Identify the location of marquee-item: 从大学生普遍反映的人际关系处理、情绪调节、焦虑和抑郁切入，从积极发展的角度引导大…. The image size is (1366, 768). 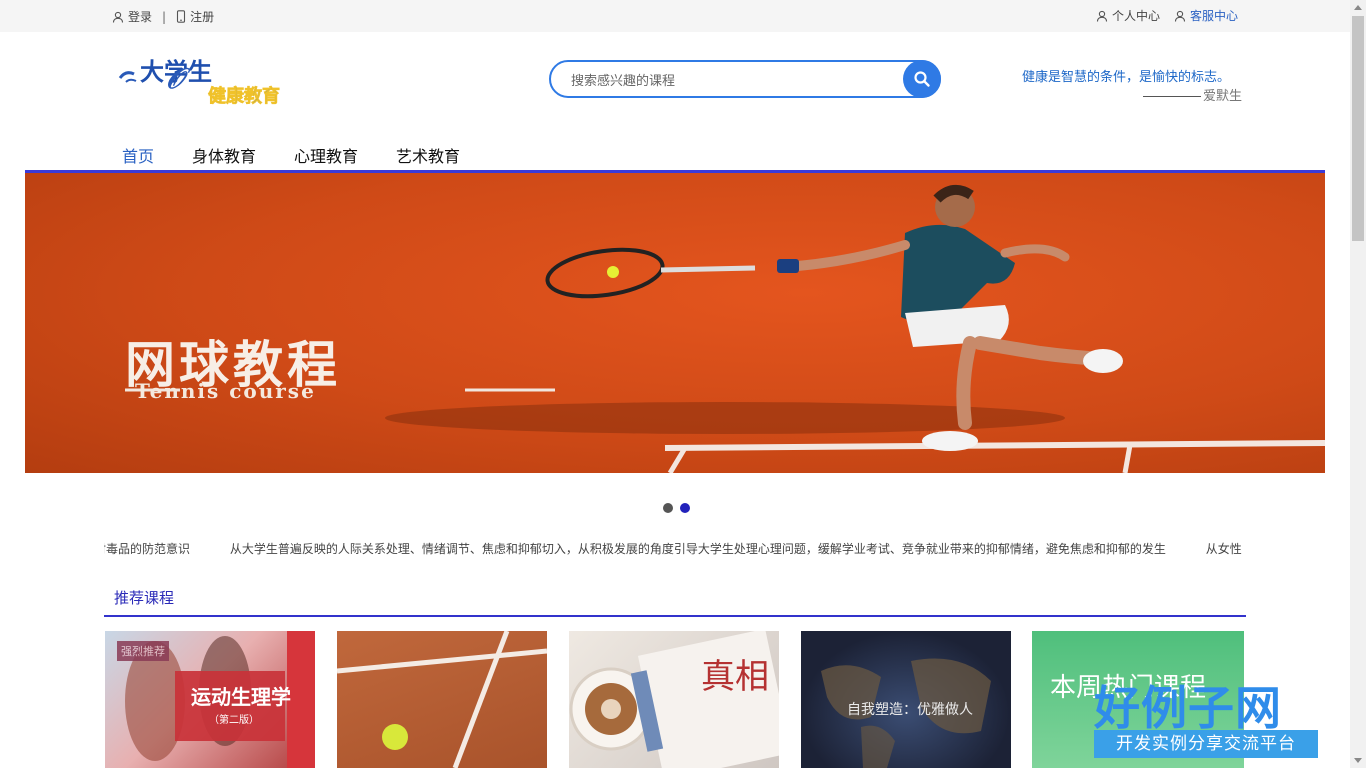
(698, 548).